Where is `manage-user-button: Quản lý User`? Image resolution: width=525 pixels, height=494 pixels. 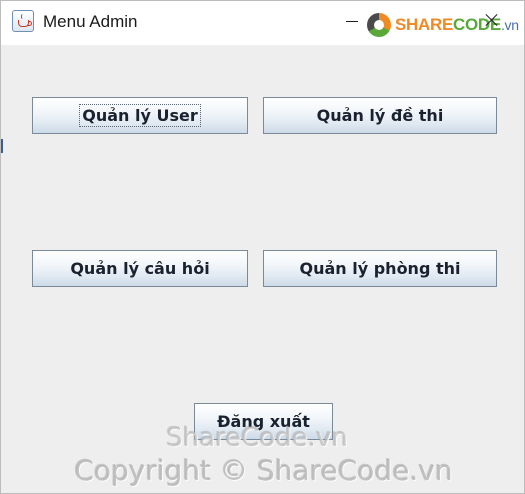
manage-user-button: Quản lý User is located at coordinates (140, 115).